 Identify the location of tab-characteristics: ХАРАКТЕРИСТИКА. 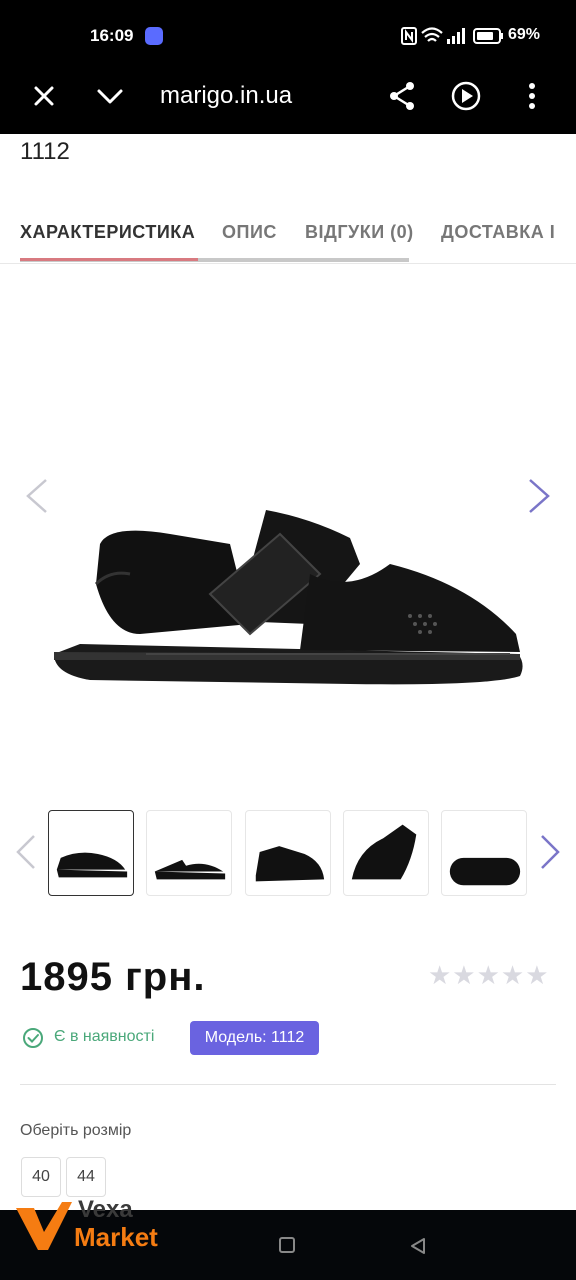
(107, 232).